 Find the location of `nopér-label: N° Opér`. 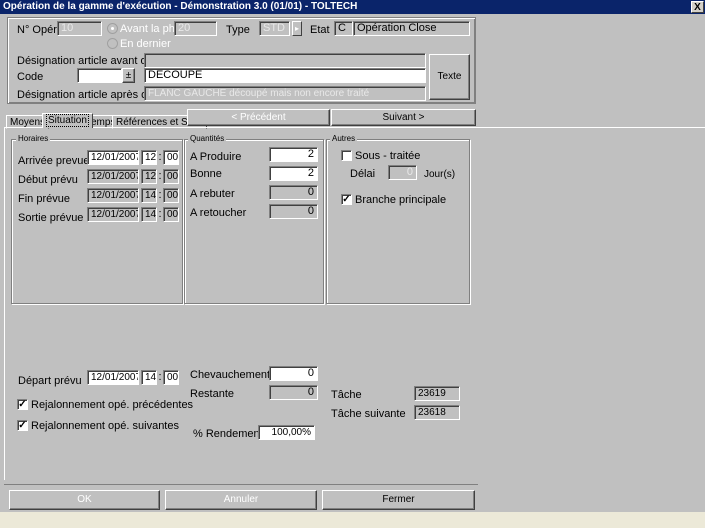

nopér-label: N° Opér is located at coordinates (37, 30).